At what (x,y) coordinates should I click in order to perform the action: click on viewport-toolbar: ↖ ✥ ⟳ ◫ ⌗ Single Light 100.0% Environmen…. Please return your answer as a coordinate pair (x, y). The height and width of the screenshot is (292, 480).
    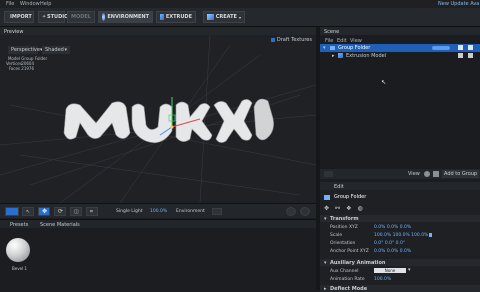
    Looking at the image, I should click on (158, 210).